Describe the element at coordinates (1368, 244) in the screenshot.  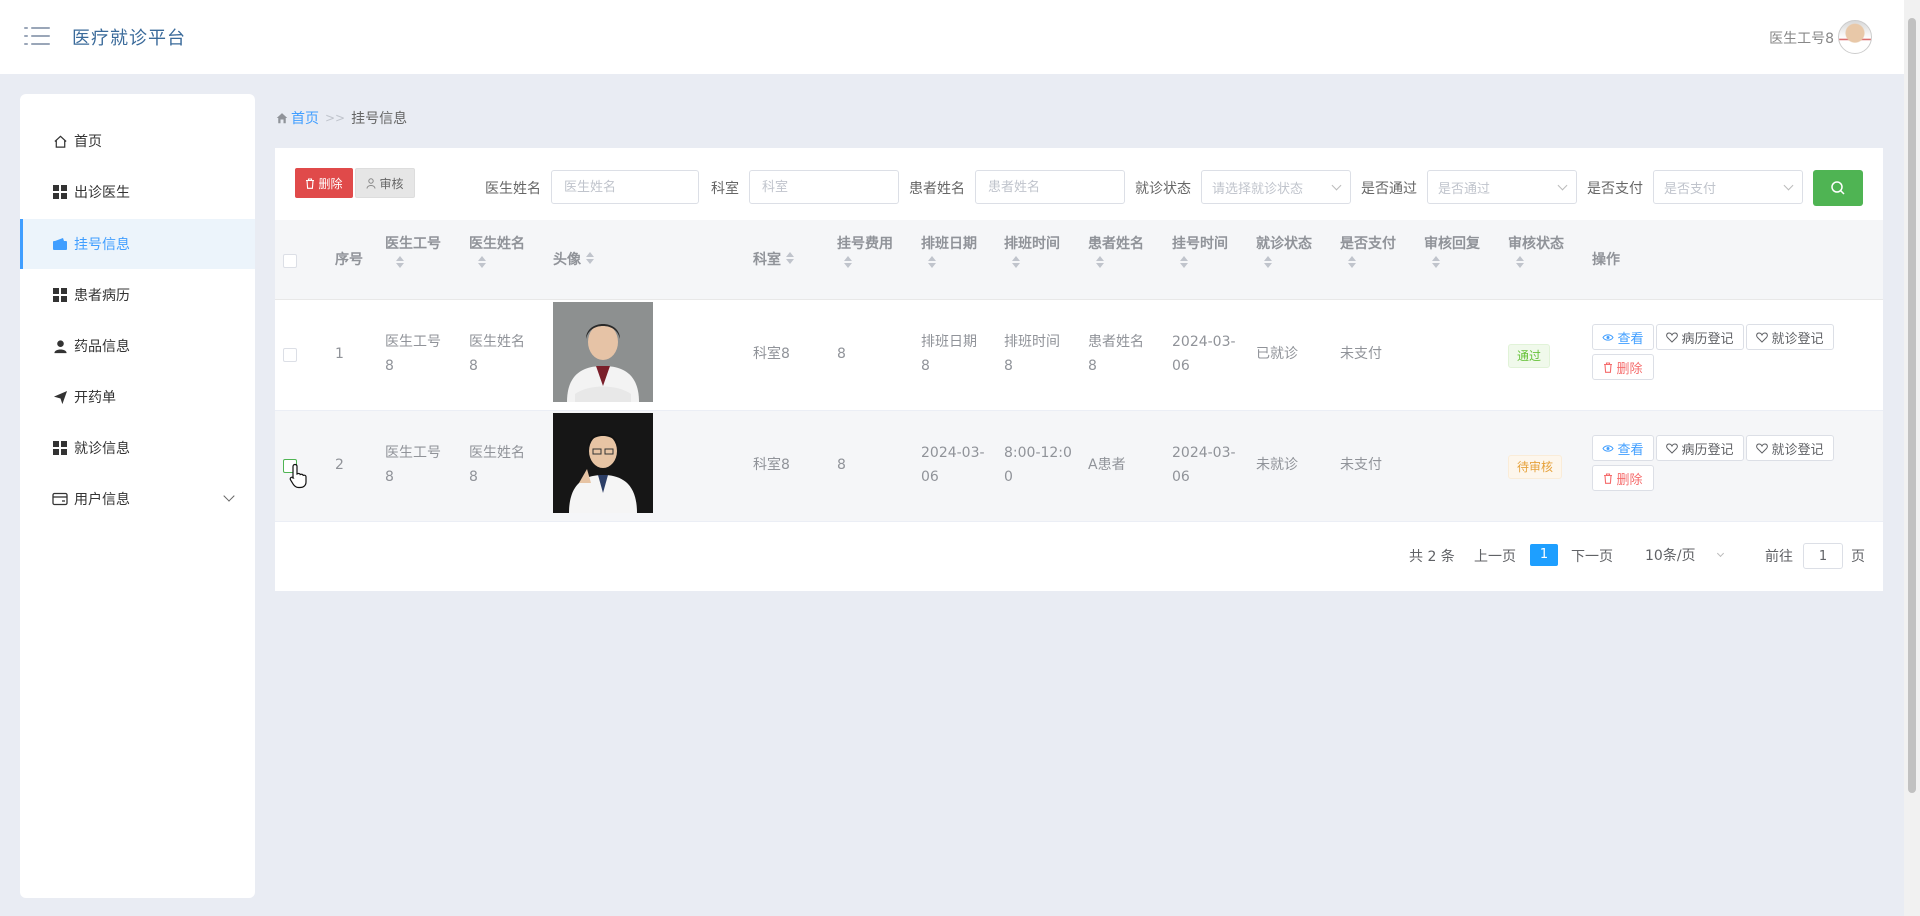
I see `th-paid: 是否支付` at that location.